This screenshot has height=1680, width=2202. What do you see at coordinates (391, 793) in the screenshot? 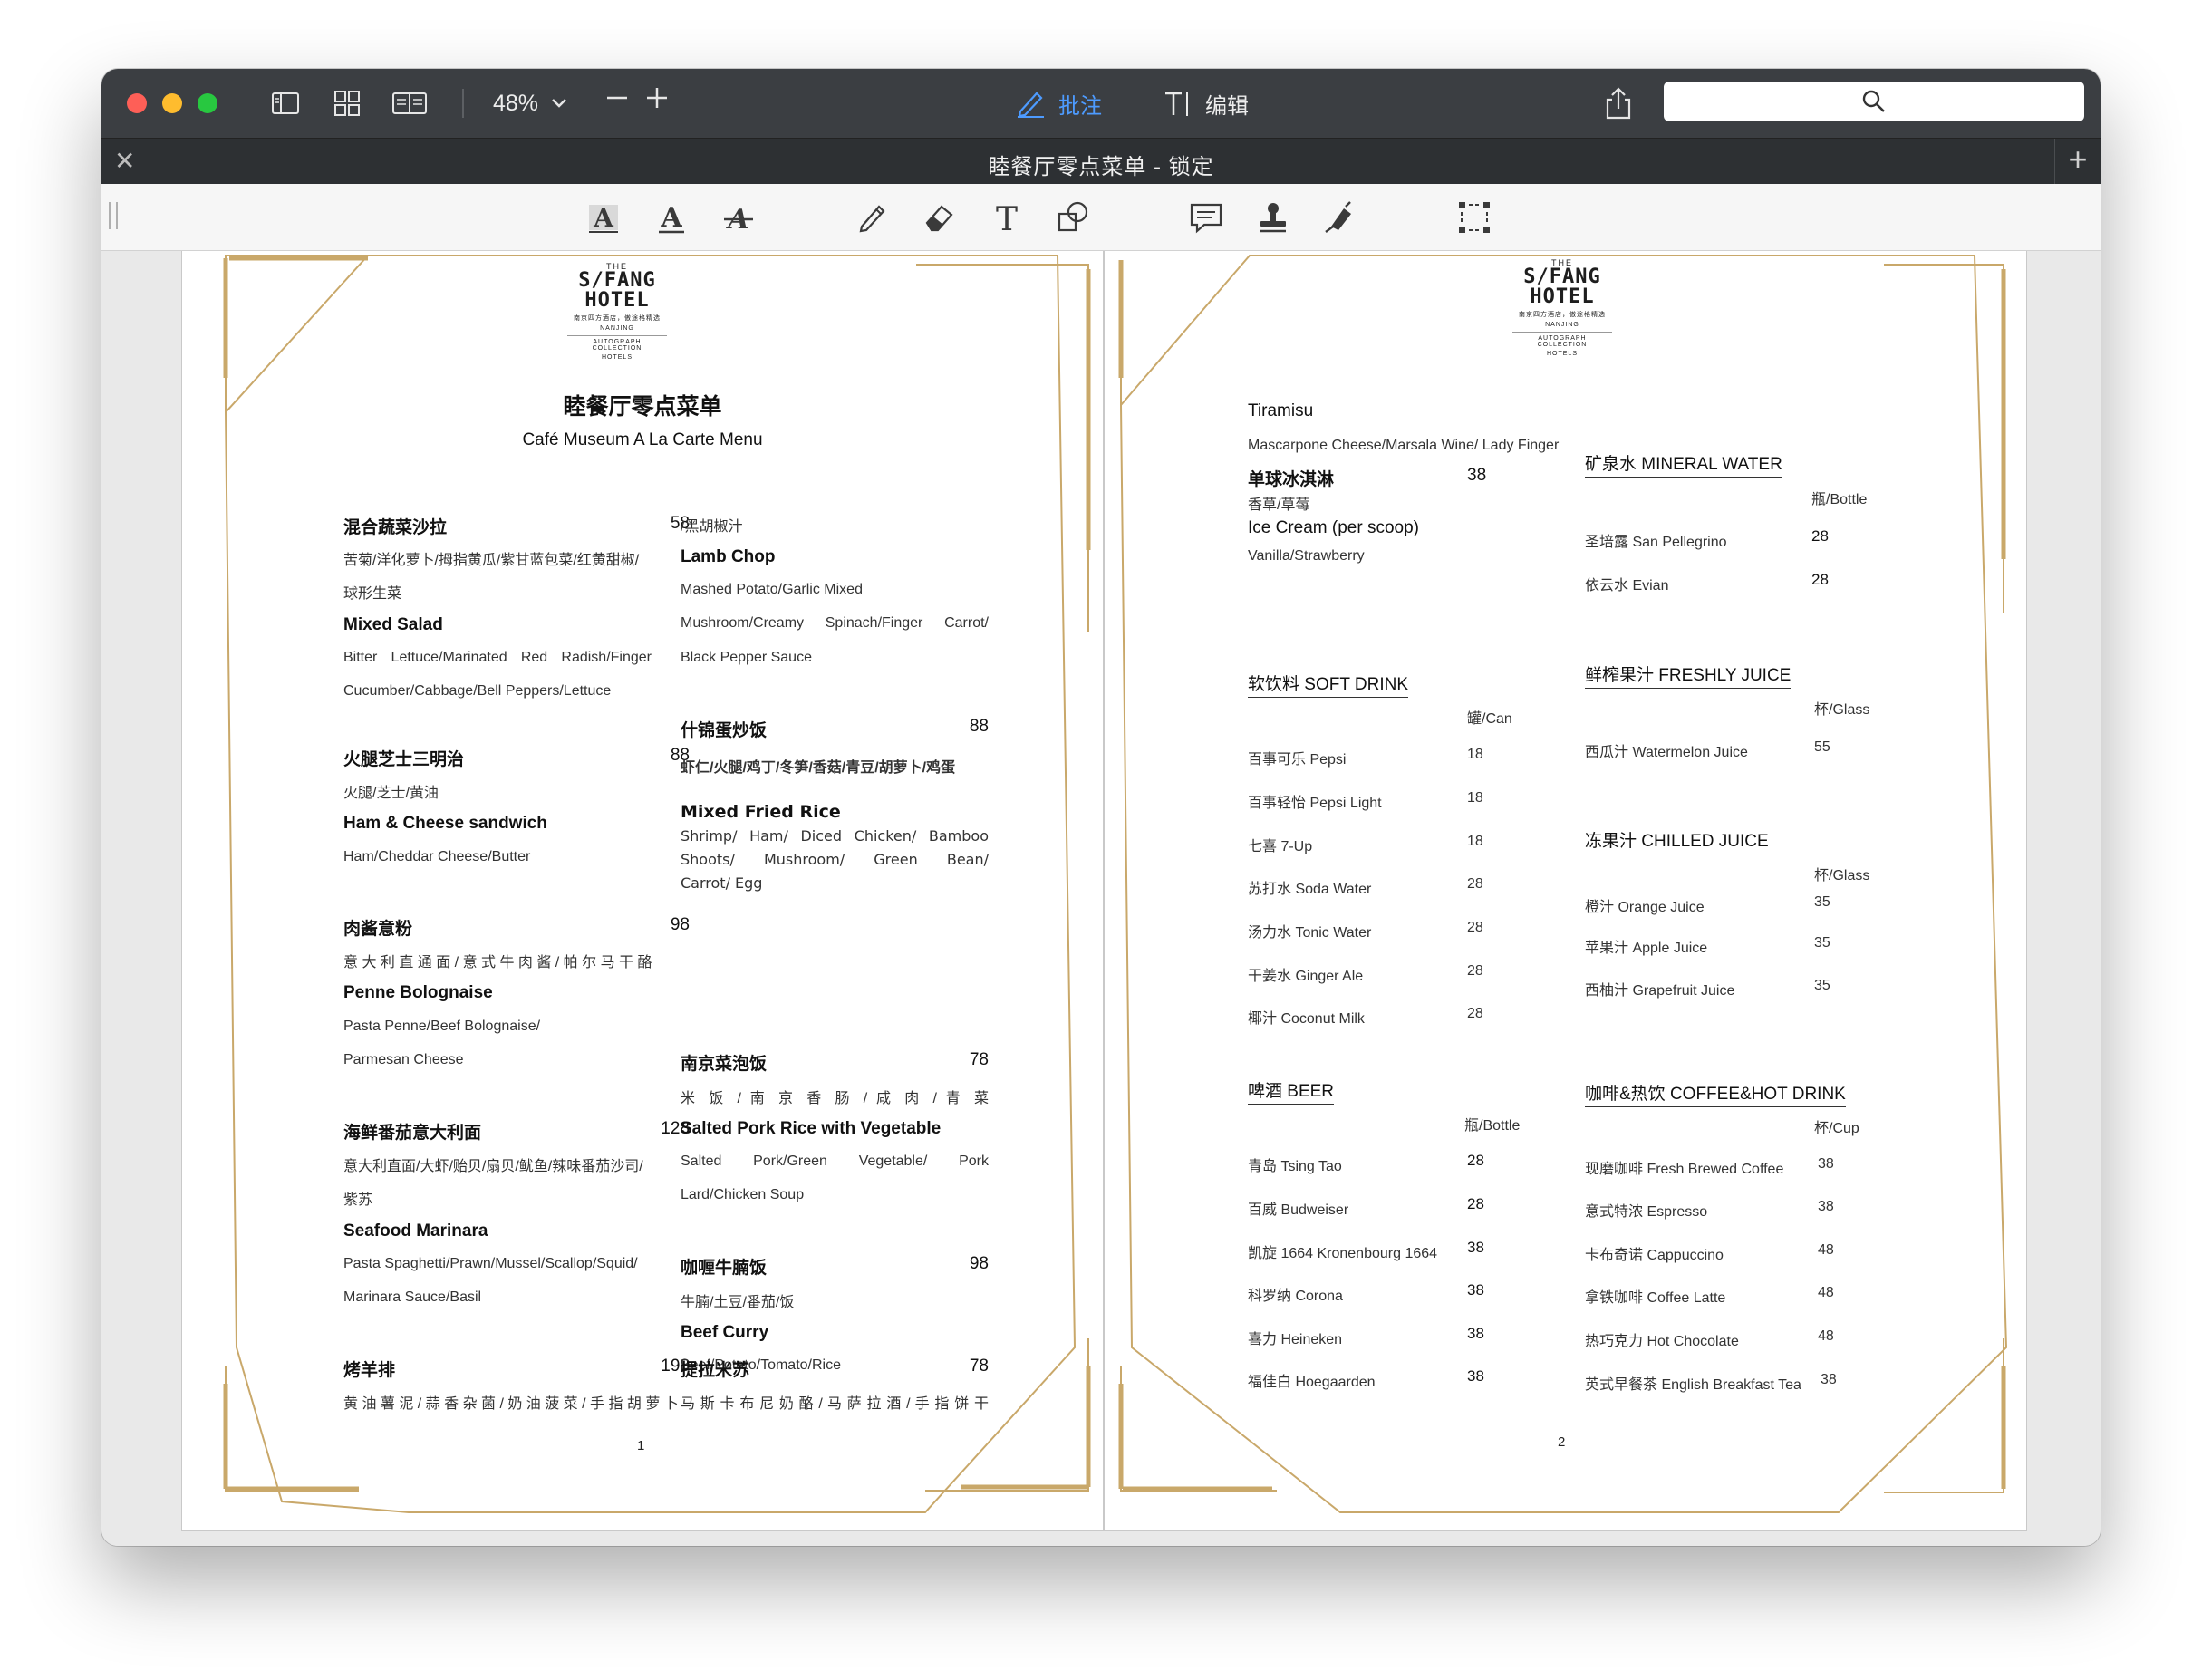
I see `dish-desc-zh: 火腿/芝士/黄油` at bounding box center [391, 793].